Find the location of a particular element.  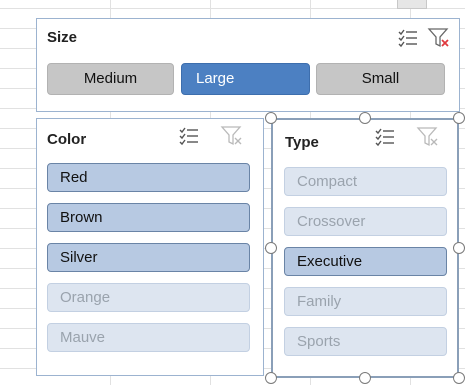

size-item-large: Large is located at coordinates (245, 79).